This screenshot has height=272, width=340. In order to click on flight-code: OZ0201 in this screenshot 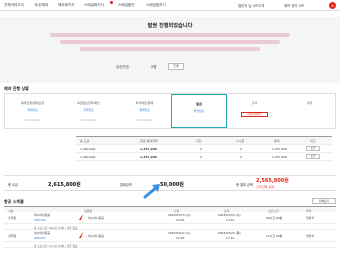, I will do `click(40, 238)`.